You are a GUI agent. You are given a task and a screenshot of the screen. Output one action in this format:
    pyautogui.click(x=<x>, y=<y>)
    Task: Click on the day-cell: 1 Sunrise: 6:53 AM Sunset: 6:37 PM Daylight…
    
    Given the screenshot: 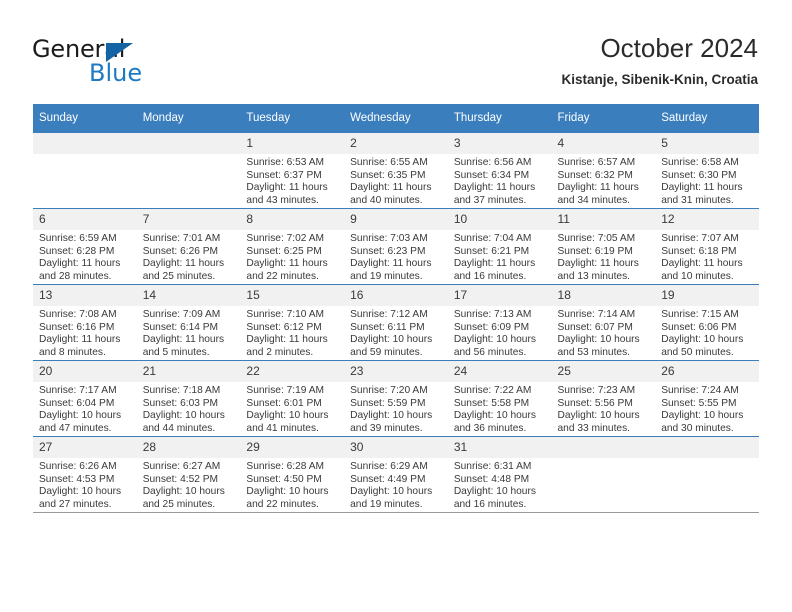 What is the action you would take?
    pyautogui.click(x=292, y=170)
    